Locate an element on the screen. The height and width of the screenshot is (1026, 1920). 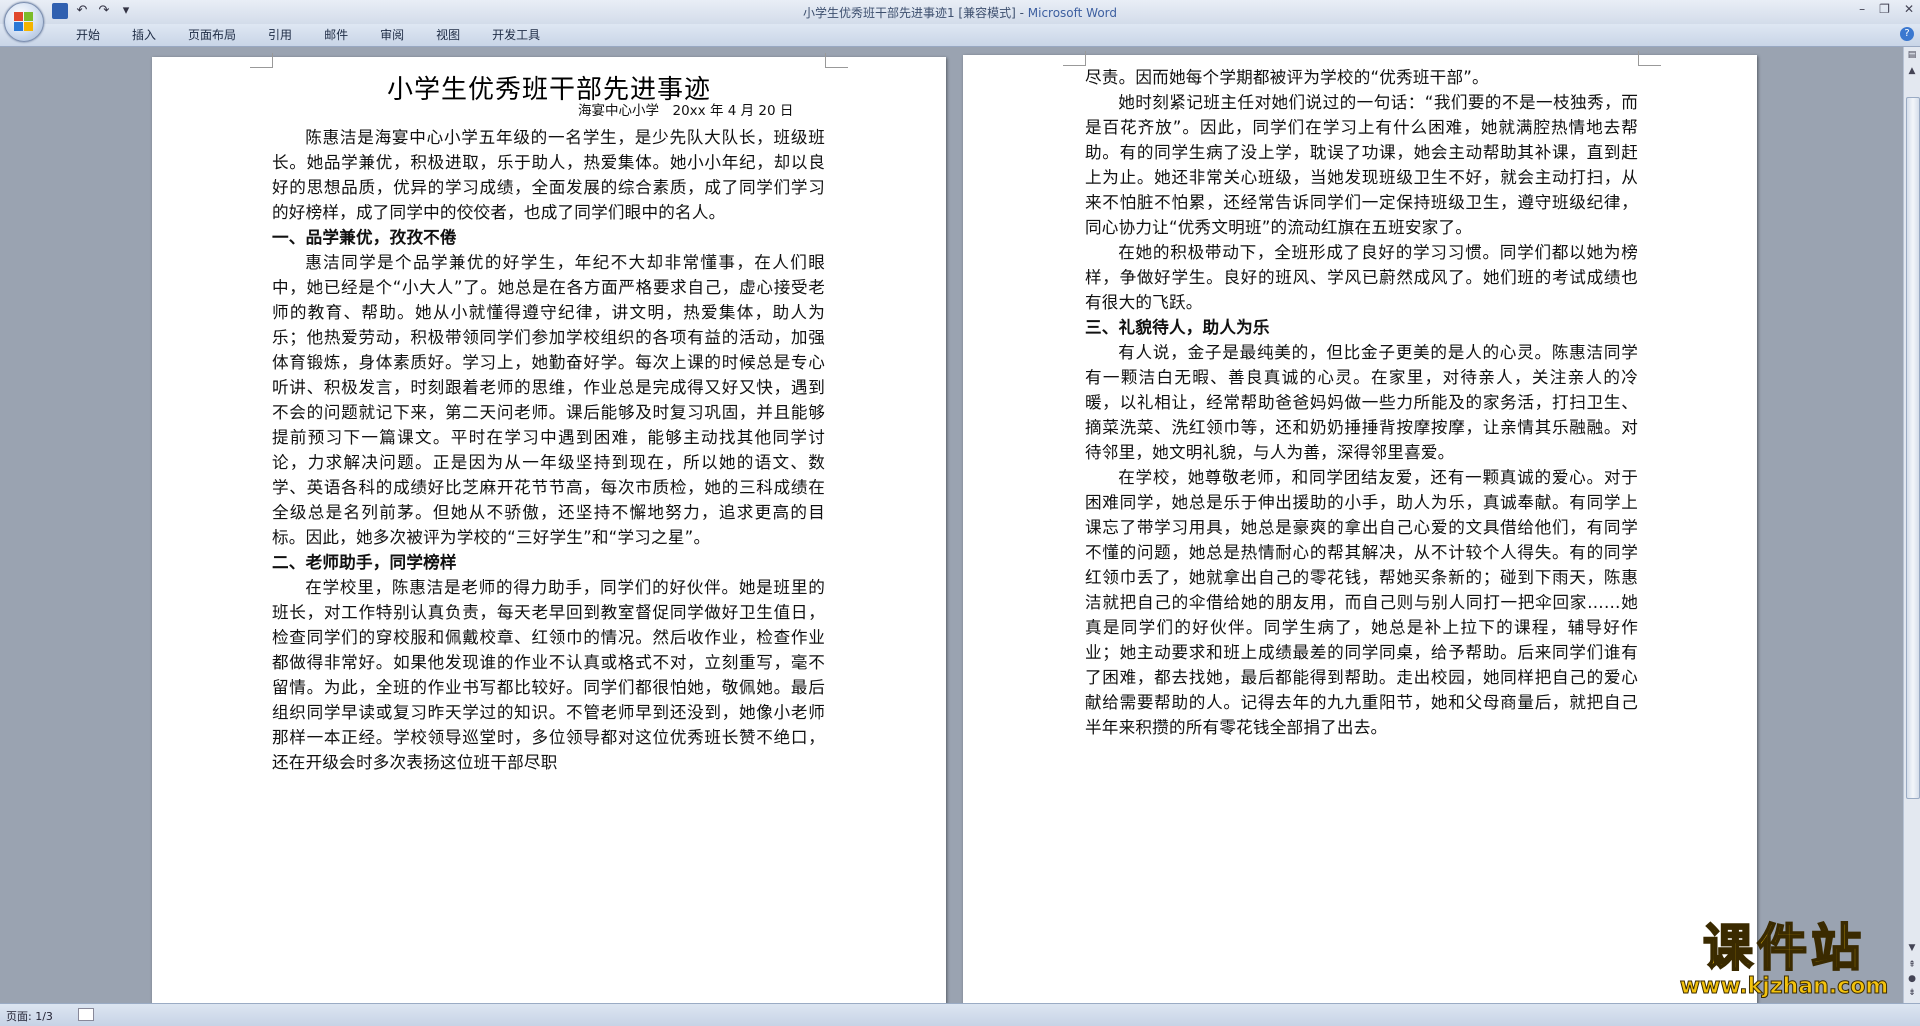
vertical-scrollbar: ▤ ▲ ▼ ⇞ ● ⇟ is located at coordinates (1911, 525).